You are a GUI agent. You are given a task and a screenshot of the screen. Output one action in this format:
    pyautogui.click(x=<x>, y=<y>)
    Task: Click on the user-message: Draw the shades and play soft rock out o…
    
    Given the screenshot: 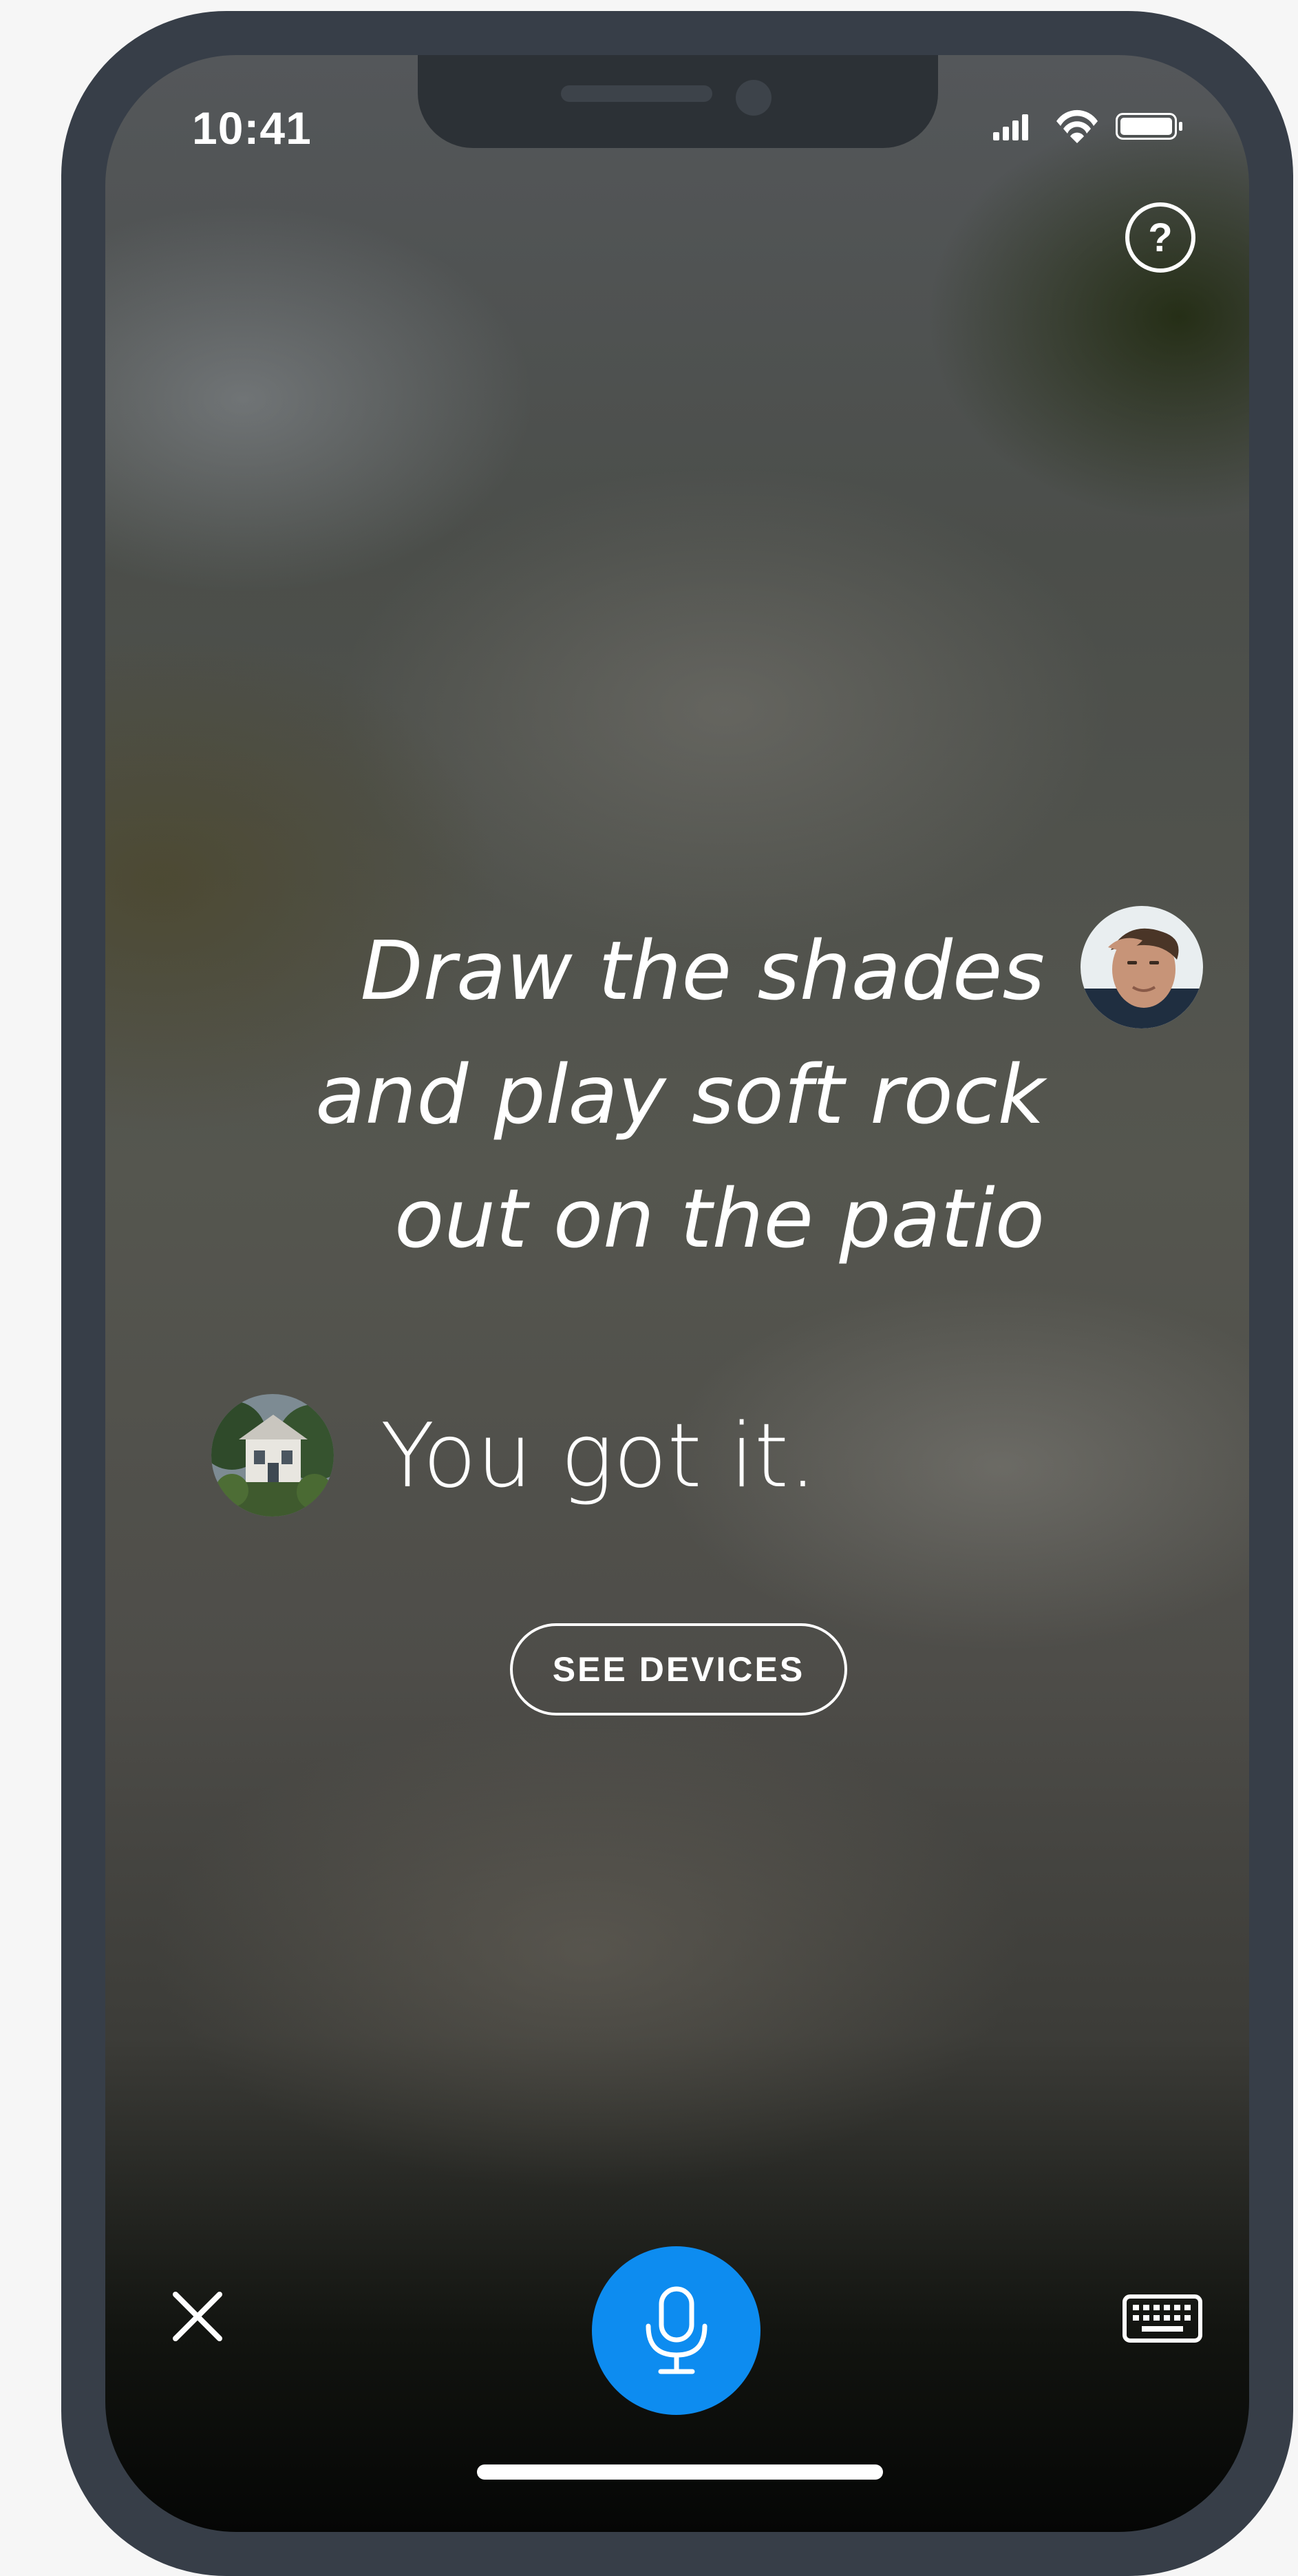 What is the action you would take?
    pyautogui.click(x=680, y=1095)
    